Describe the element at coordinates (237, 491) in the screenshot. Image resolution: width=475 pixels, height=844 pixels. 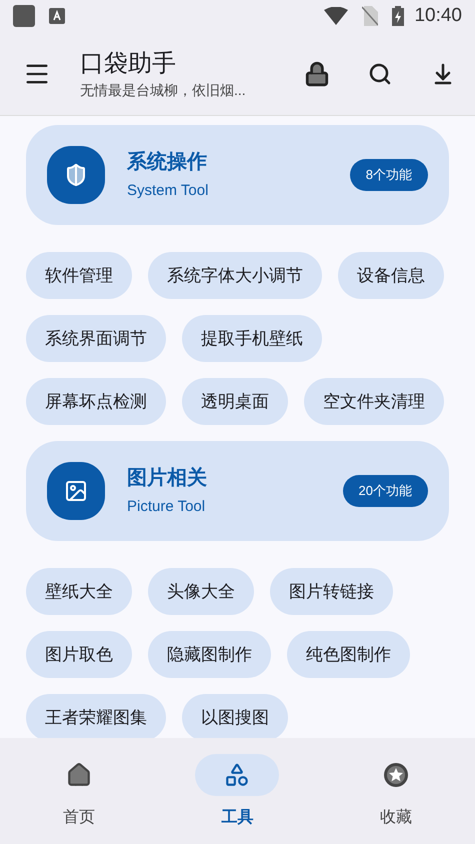
I see `category-card: 图片相关 Picture Tool 20个功能` at that location.